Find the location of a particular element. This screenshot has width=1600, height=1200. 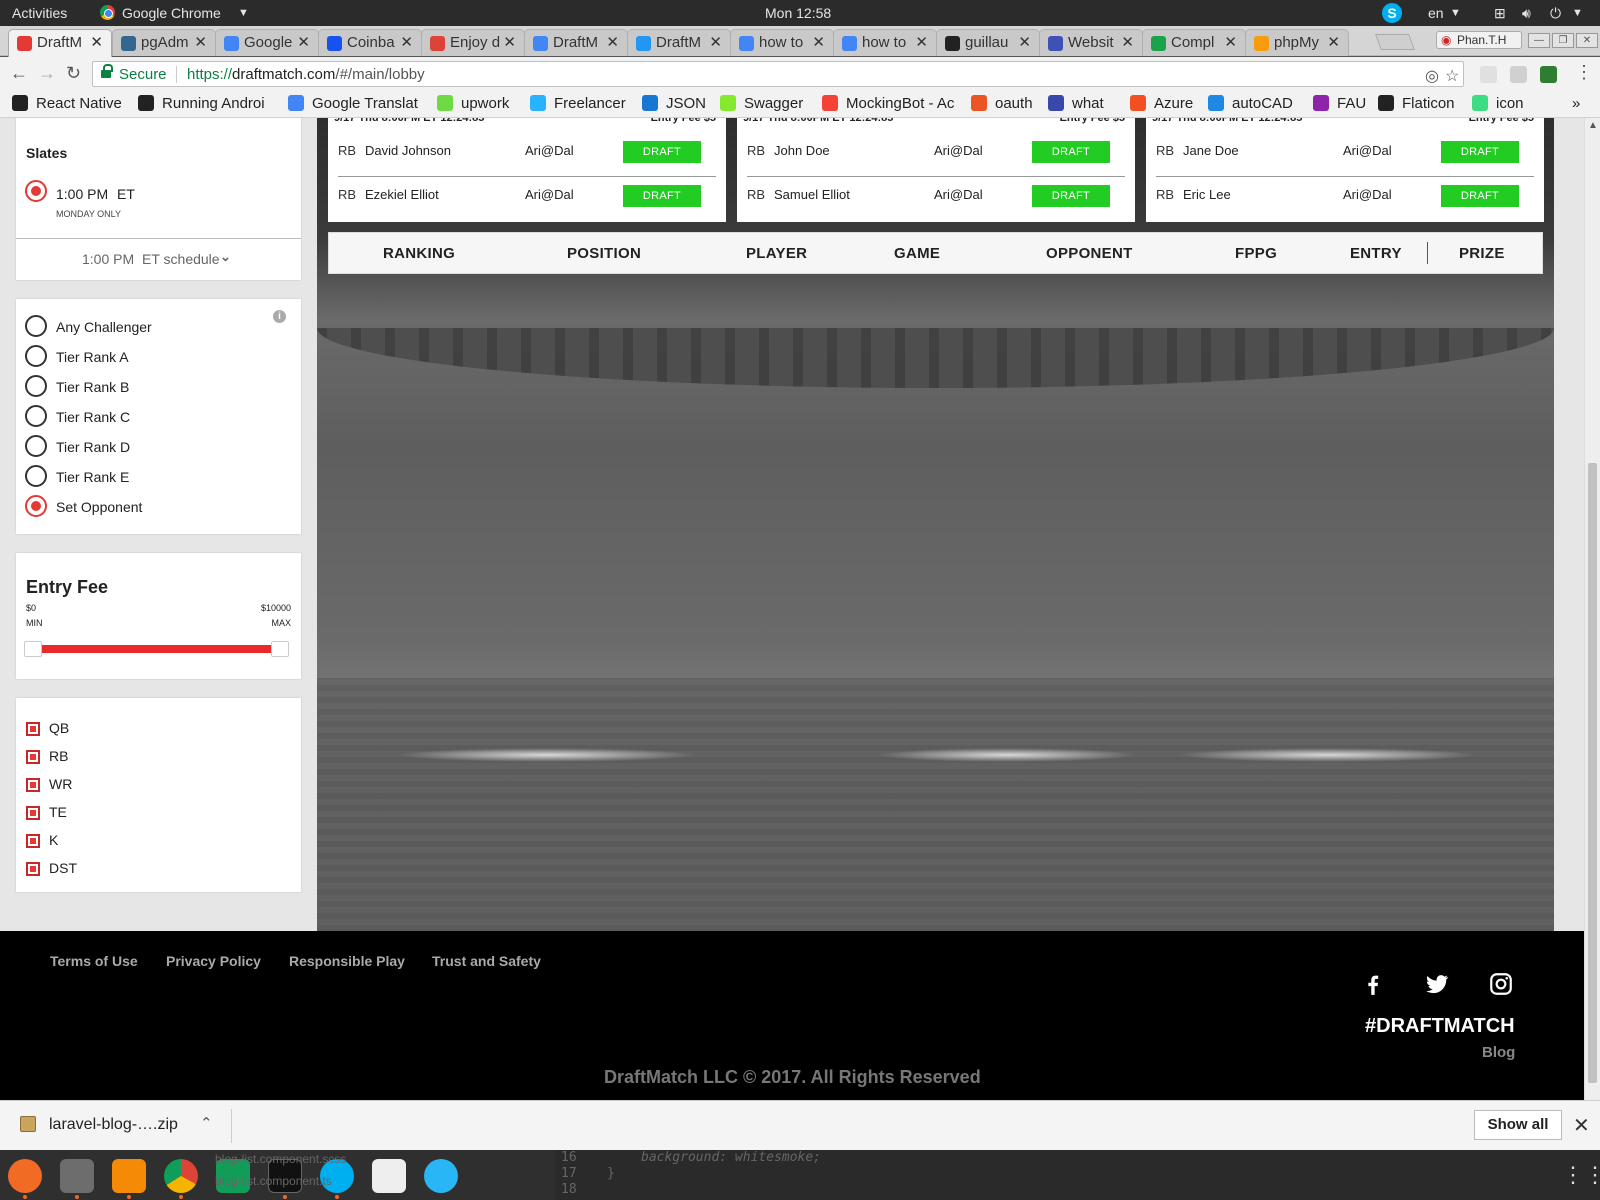

bookmark-item: Azure is located at coordinates (1161, 103).